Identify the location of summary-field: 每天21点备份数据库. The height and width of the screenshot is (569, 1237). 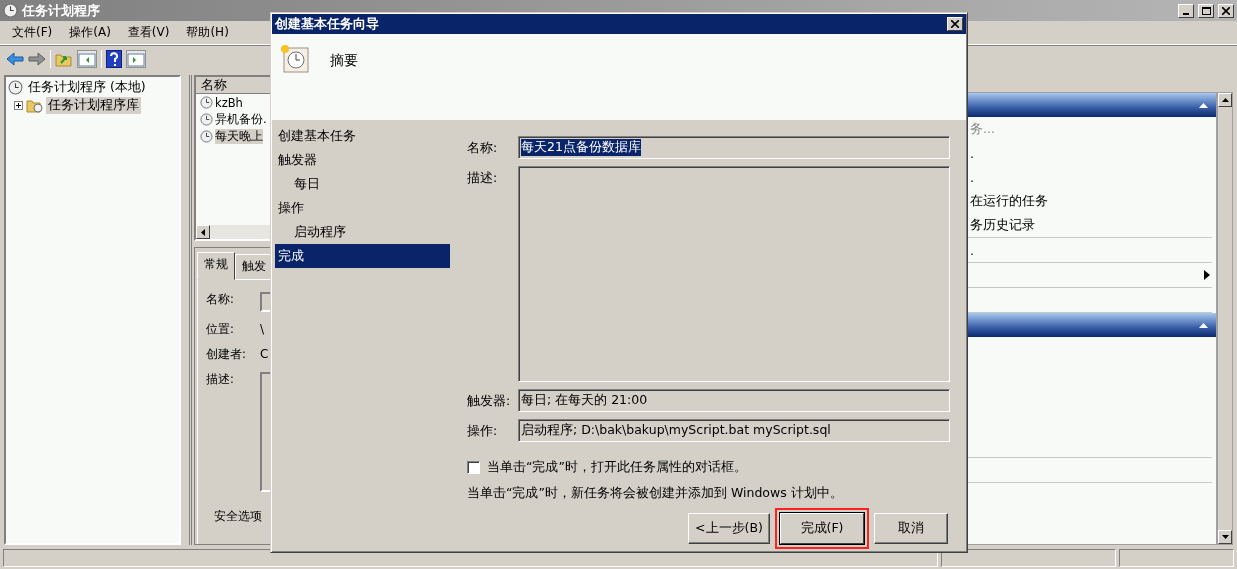
(734, 147).